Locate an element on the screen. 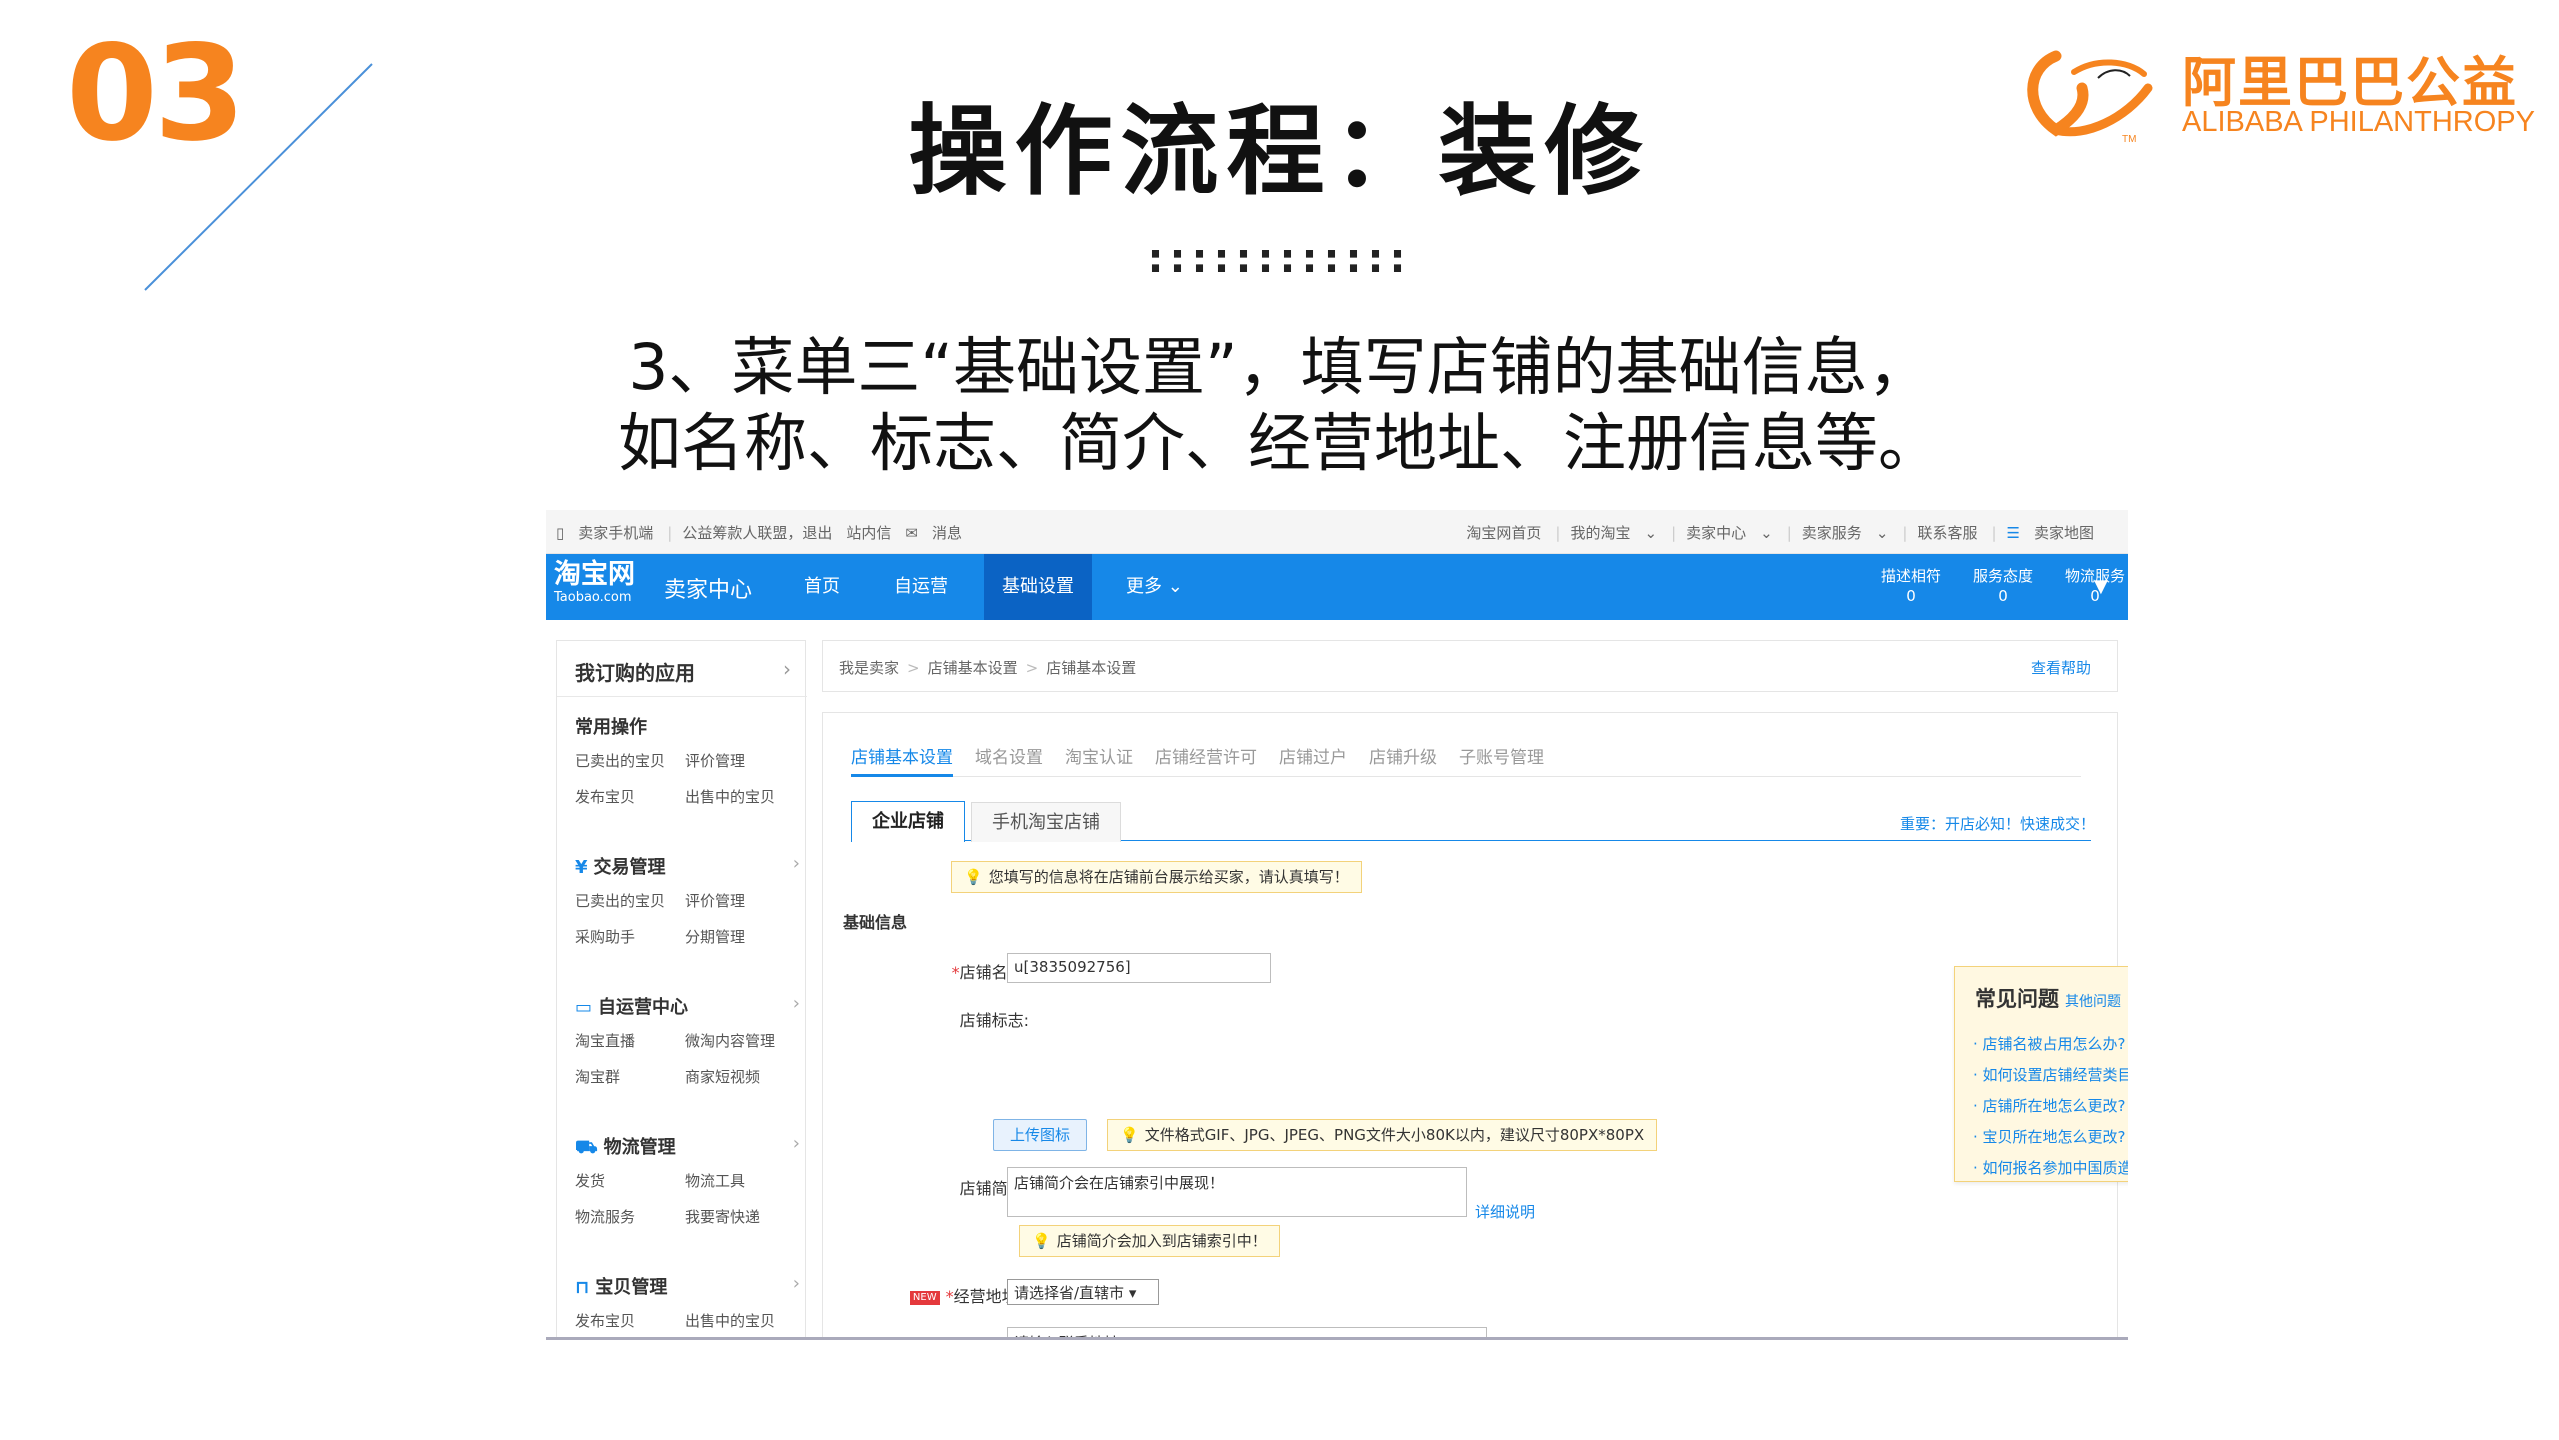 Image resolution: width=2559 pixels, height=1440 pixels. menu-list-icon: ☰ is located at coordinates (2013, 533).